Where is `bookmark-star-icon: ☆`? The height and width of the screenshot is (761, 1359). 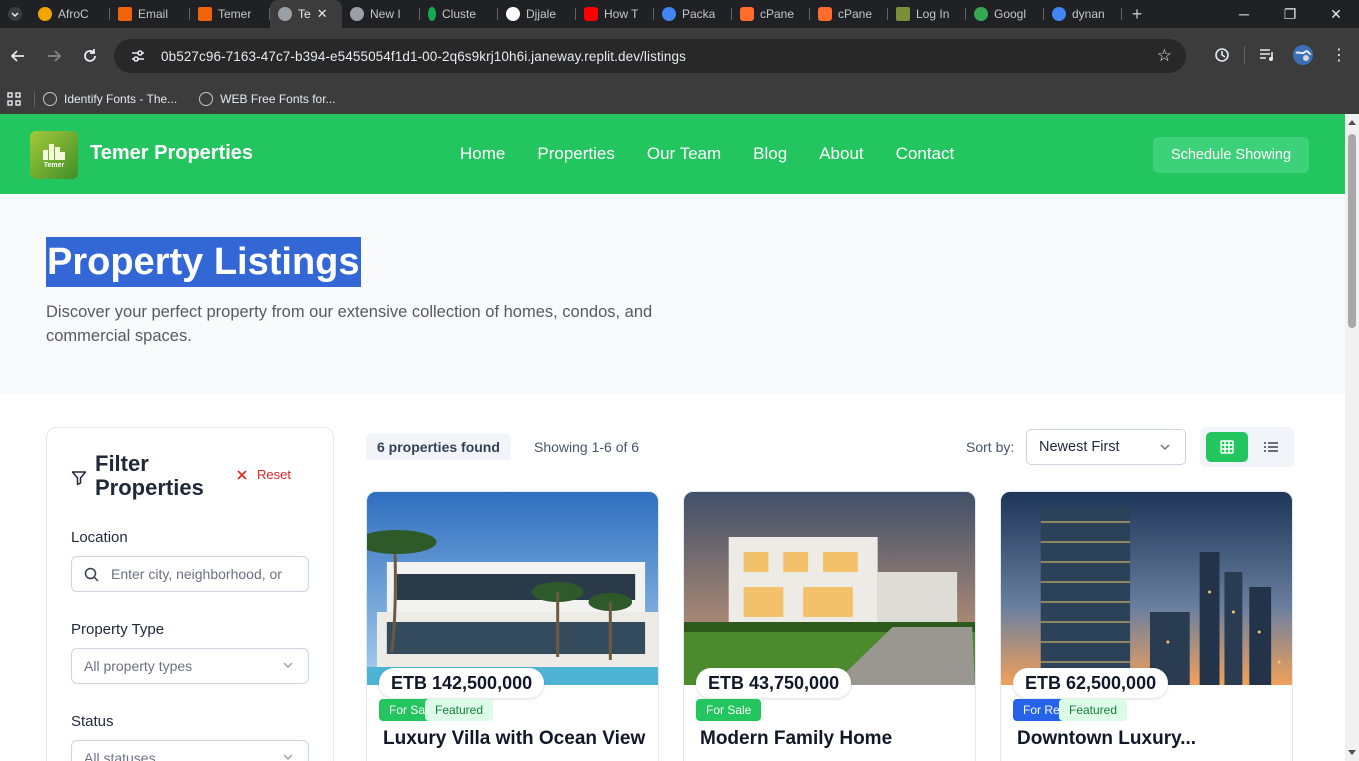
bookmark-star-icon: ☆ is located at coordinates (1164, 56).